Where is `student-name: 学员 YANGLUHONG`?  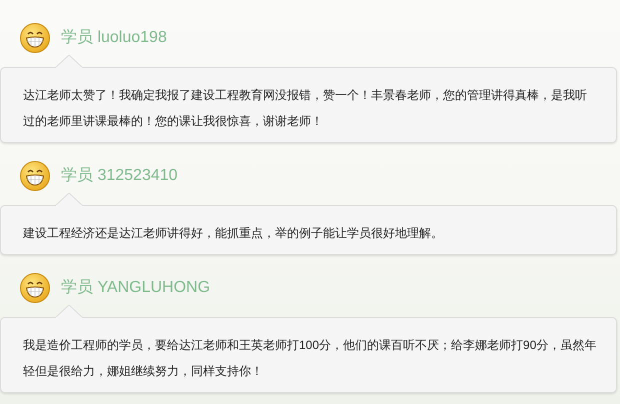 student-name: 学员 YANGLUHONG is located at coordinates (135, 288).